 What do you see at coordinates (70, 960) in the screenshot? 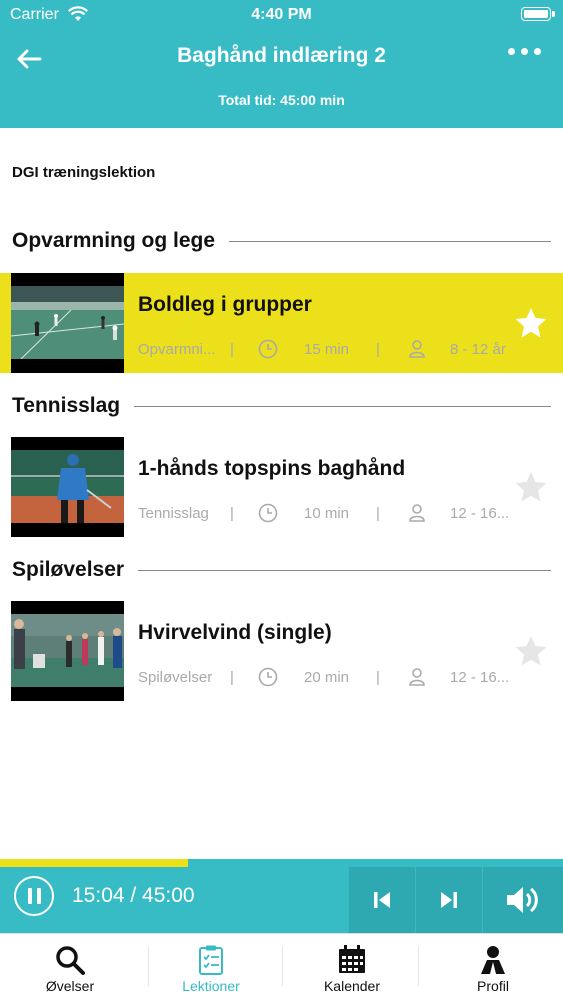
I see `search-icon` at bounding box center [70, 960].